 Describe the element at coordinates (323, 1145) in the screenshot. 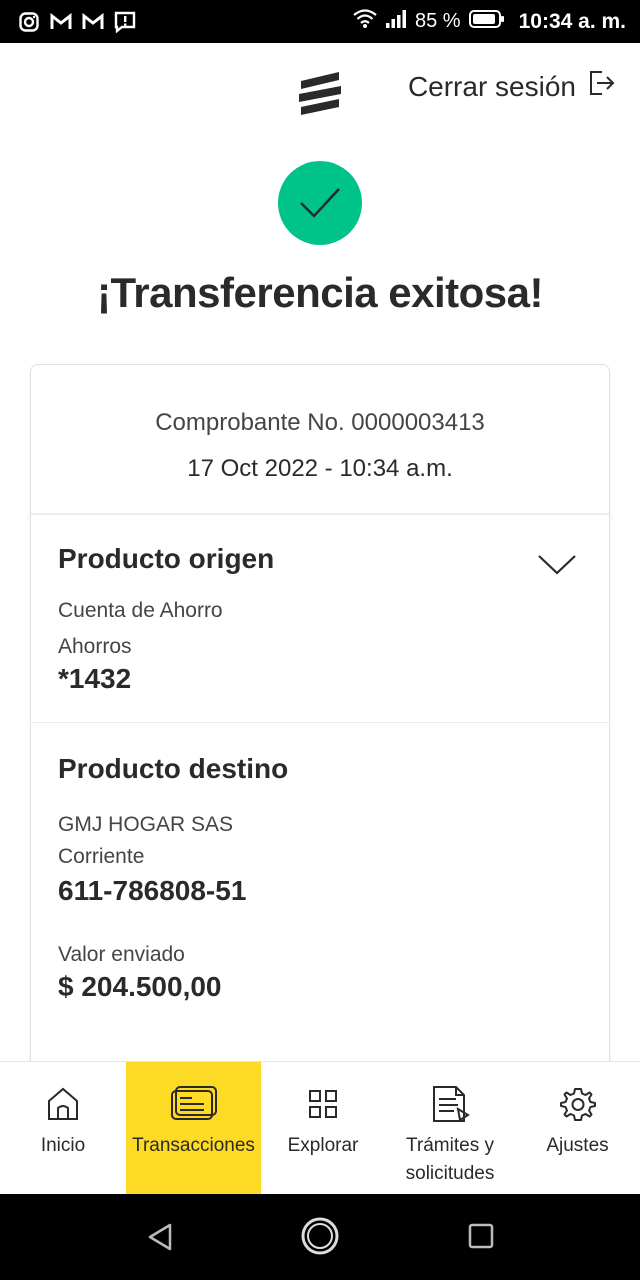

I see `nav-label-explorar: Explorar` at that location.